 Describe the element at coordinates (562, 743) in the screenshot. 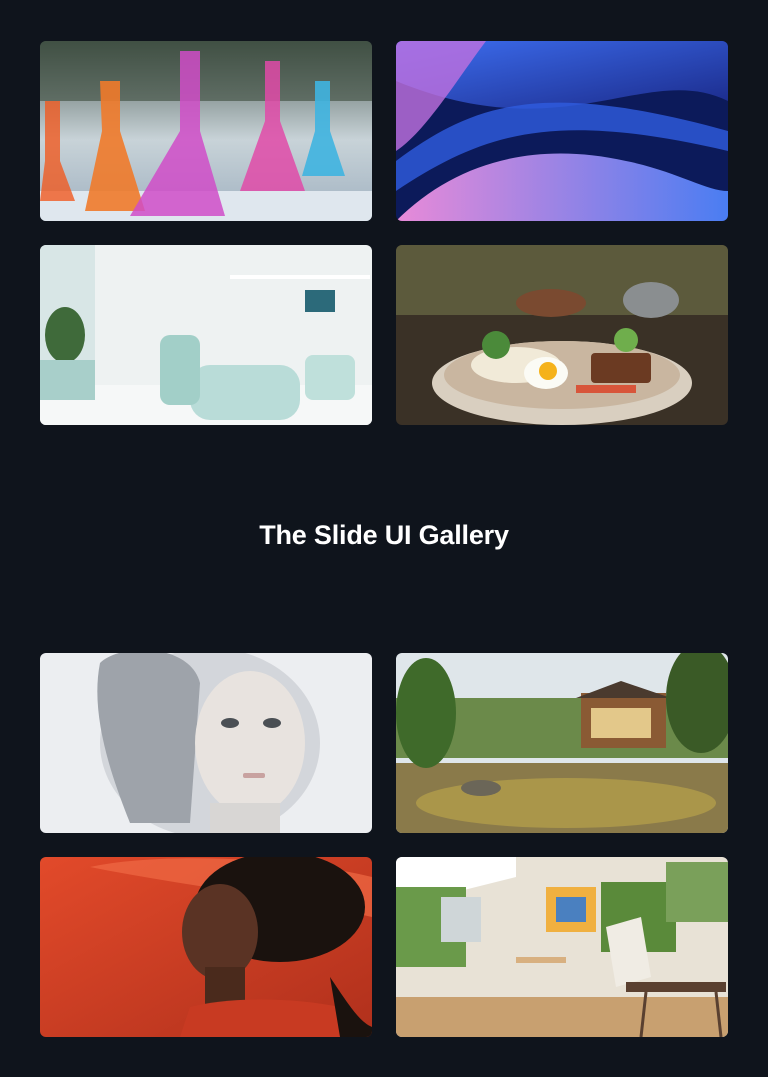

I see `gallery-image-garden-pond-house` at that location.